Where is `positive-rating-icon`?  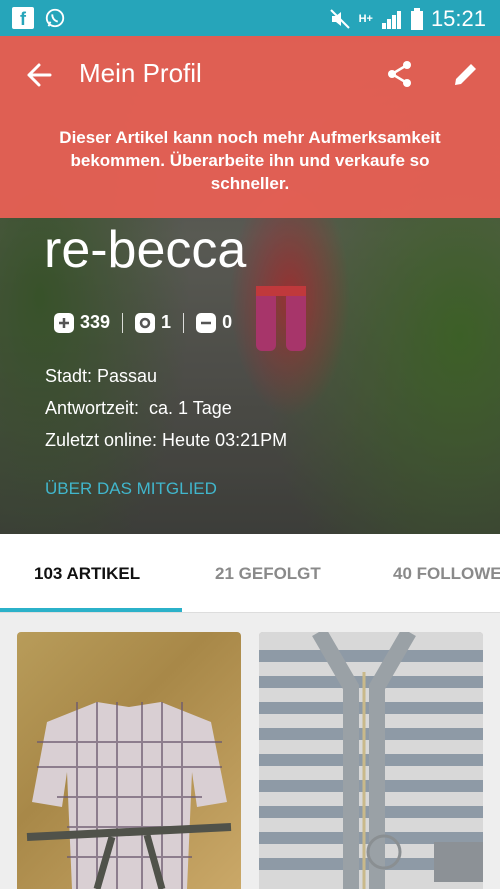 positive-rating-icon is located at coordinates (64, 322).